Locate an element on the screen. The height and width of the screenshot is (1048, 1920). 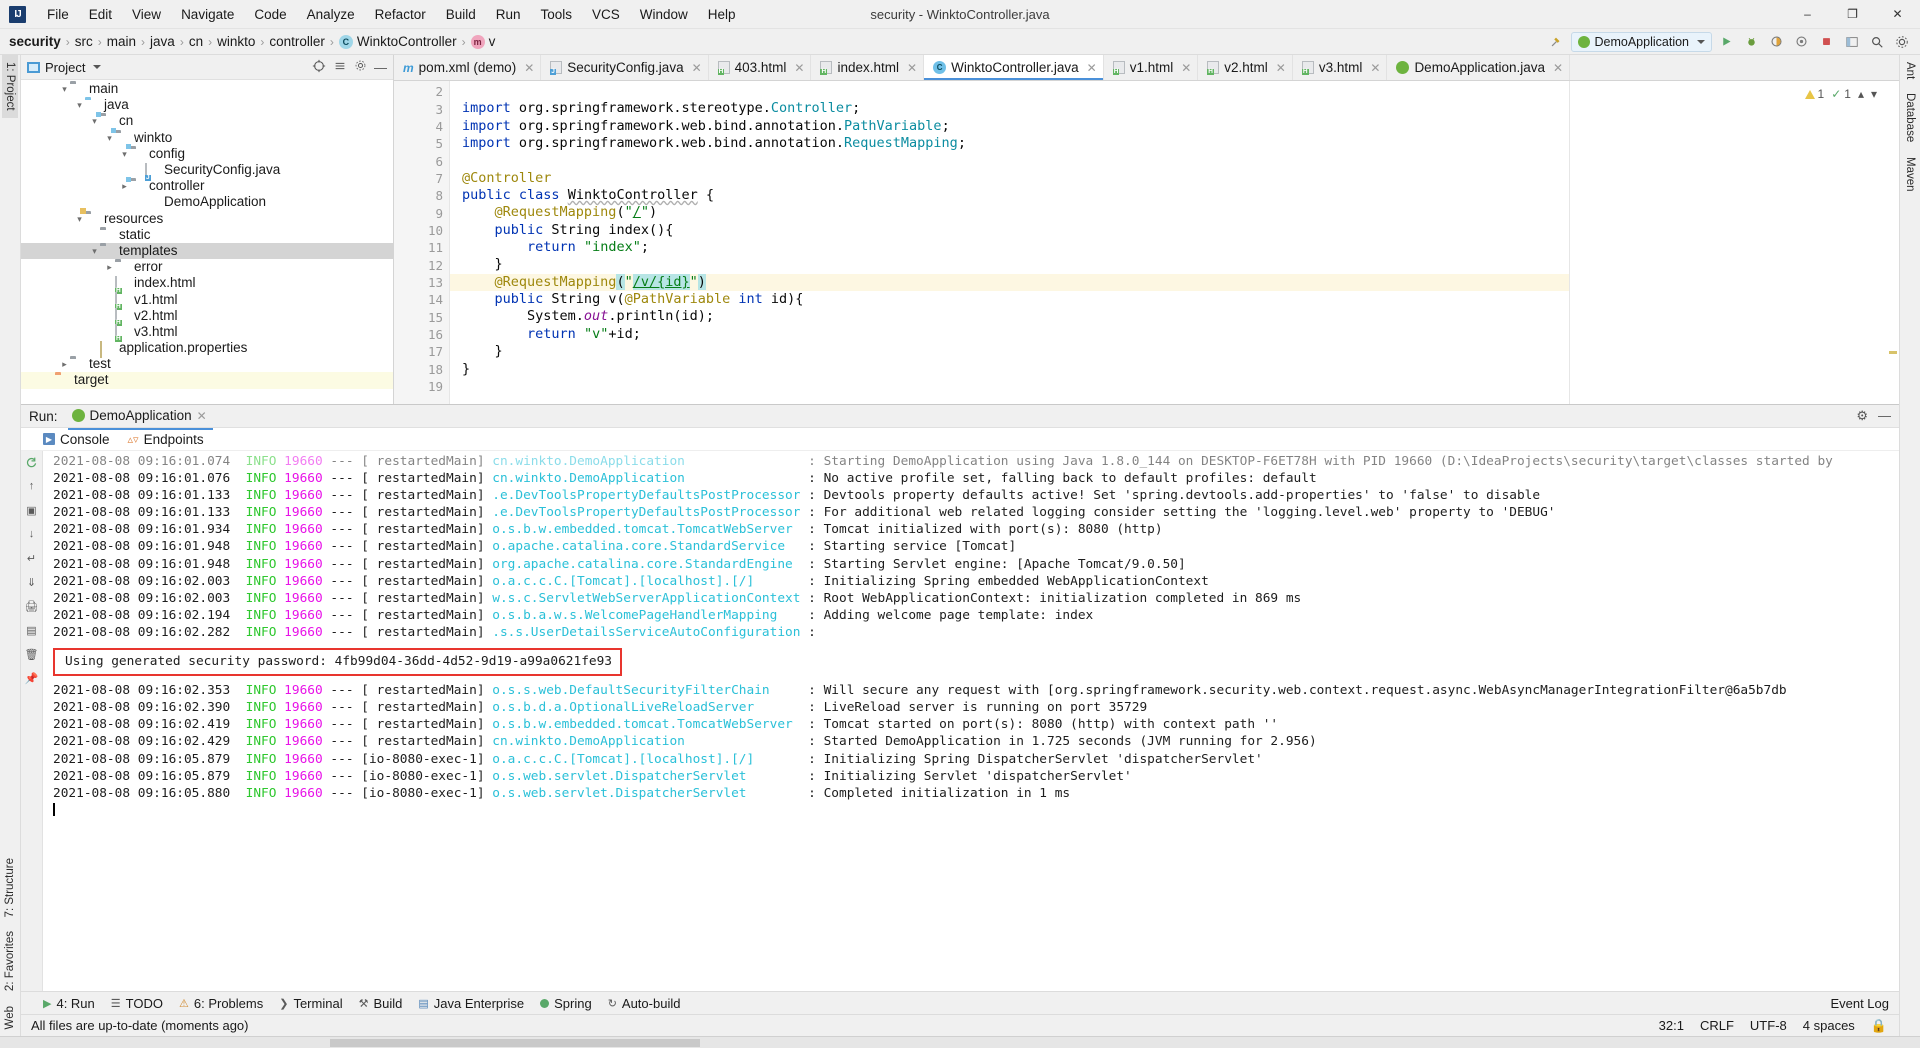
menu-item-run: Run is located at coordinates (508, 14).